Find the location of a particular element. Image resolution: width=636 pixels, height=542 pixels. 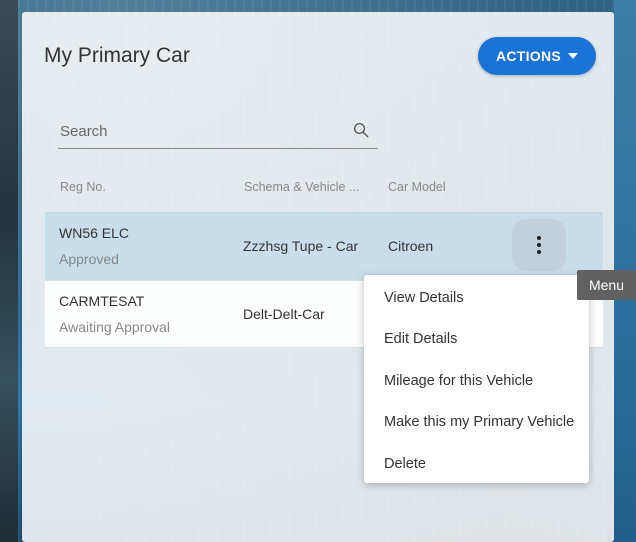

row-menu-button is located at coordinates (539, 245).